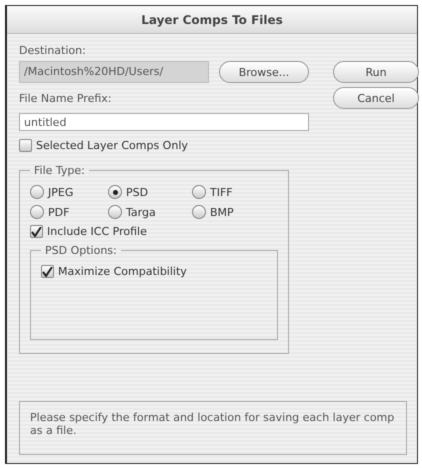 The height and width of the screenshot is (468, 422). I want to click on group-title: PSD Options:, so click(81, 250).